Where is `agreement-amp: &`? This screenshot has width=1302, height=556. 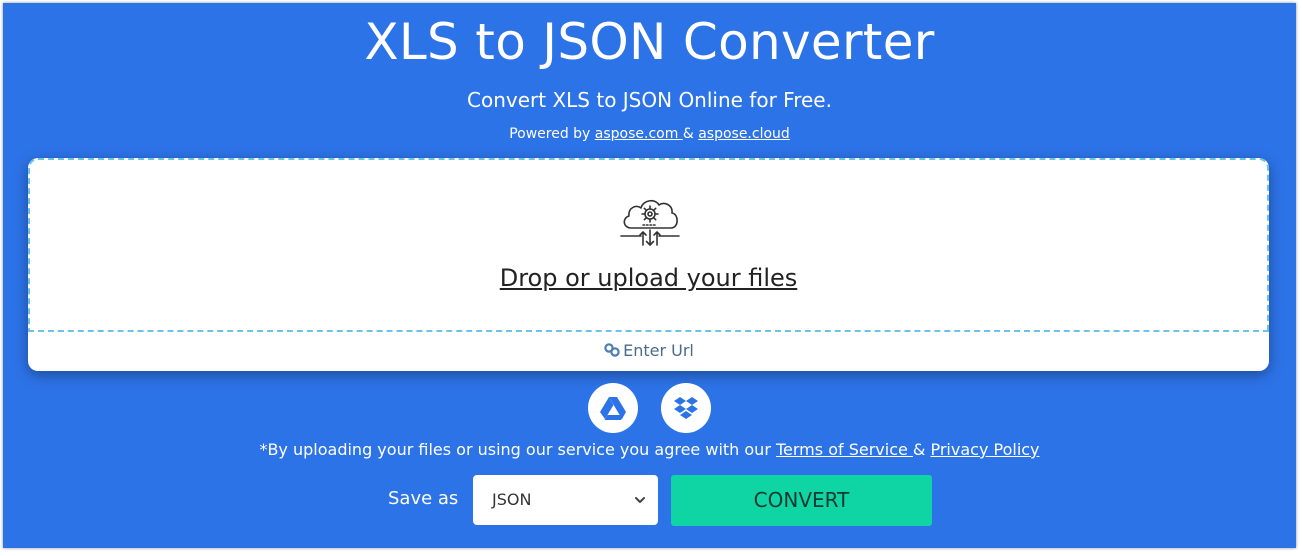
agreement-amp: & is located at coordinates (921, 449).